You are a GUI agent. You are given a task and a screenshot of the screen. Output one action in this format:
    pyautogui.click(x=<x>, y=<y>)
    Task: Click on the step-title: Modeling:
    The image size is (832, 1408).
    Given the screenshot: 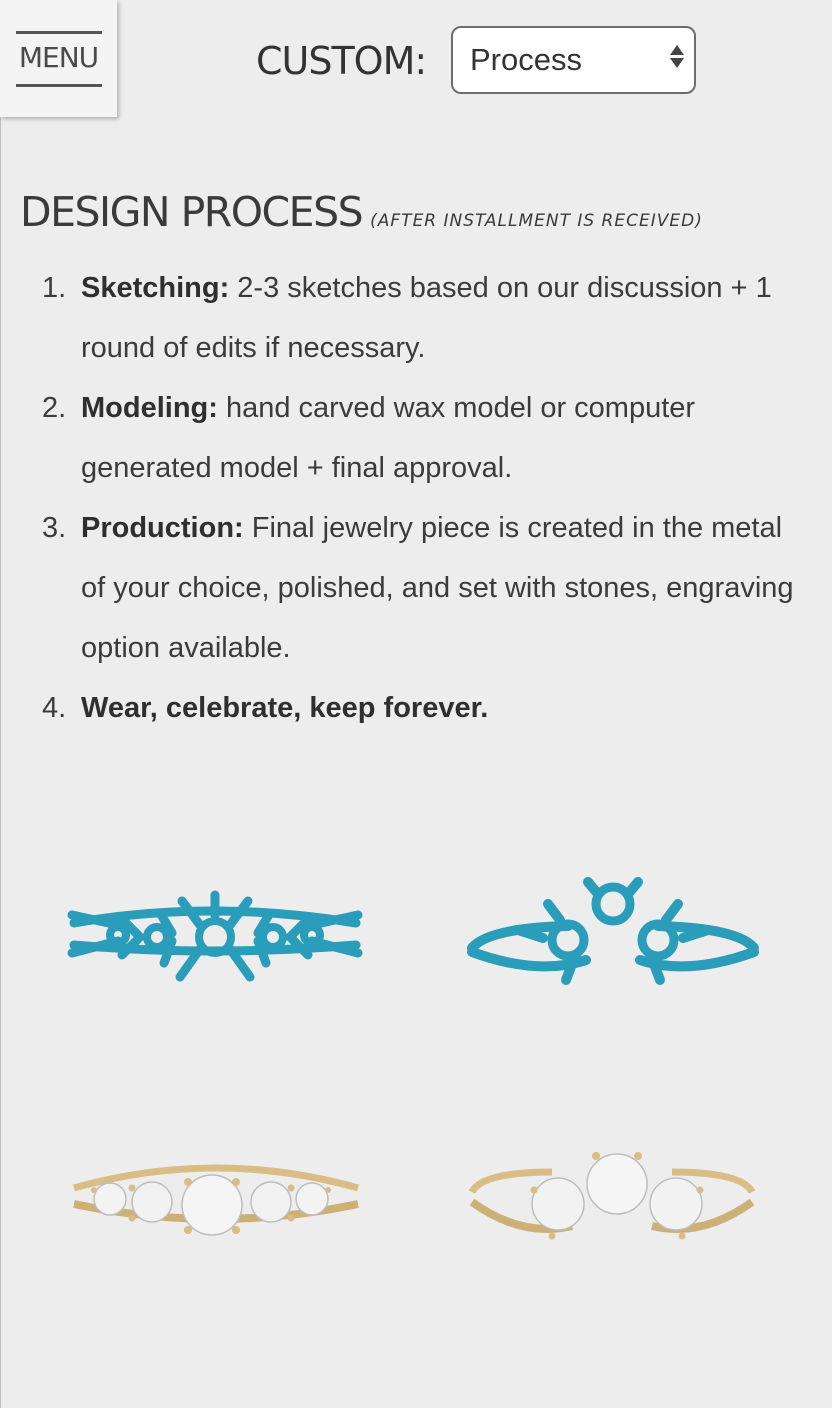 What is the action you would take?
    pyautogui.click(x=149, y=408)
    